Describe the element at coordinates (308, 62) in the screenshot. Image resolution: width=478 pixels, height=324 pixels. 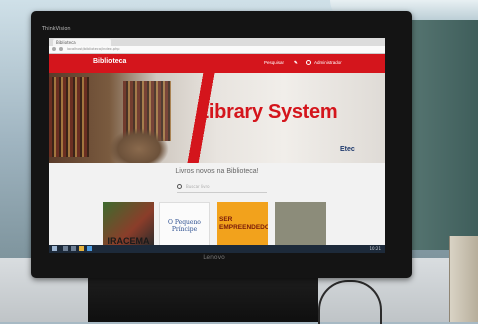
I see `power-icon` at that location.